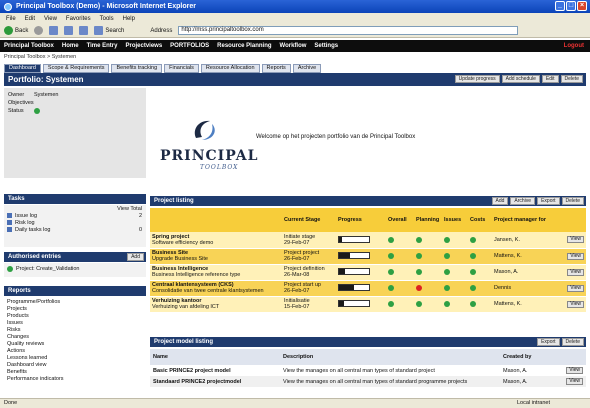 This screenshot has width=590, height=408. What do you see at coordinates (560, 6) in the screenshot?
I see `minimize-icon: _` at bounding box center [560, 6].